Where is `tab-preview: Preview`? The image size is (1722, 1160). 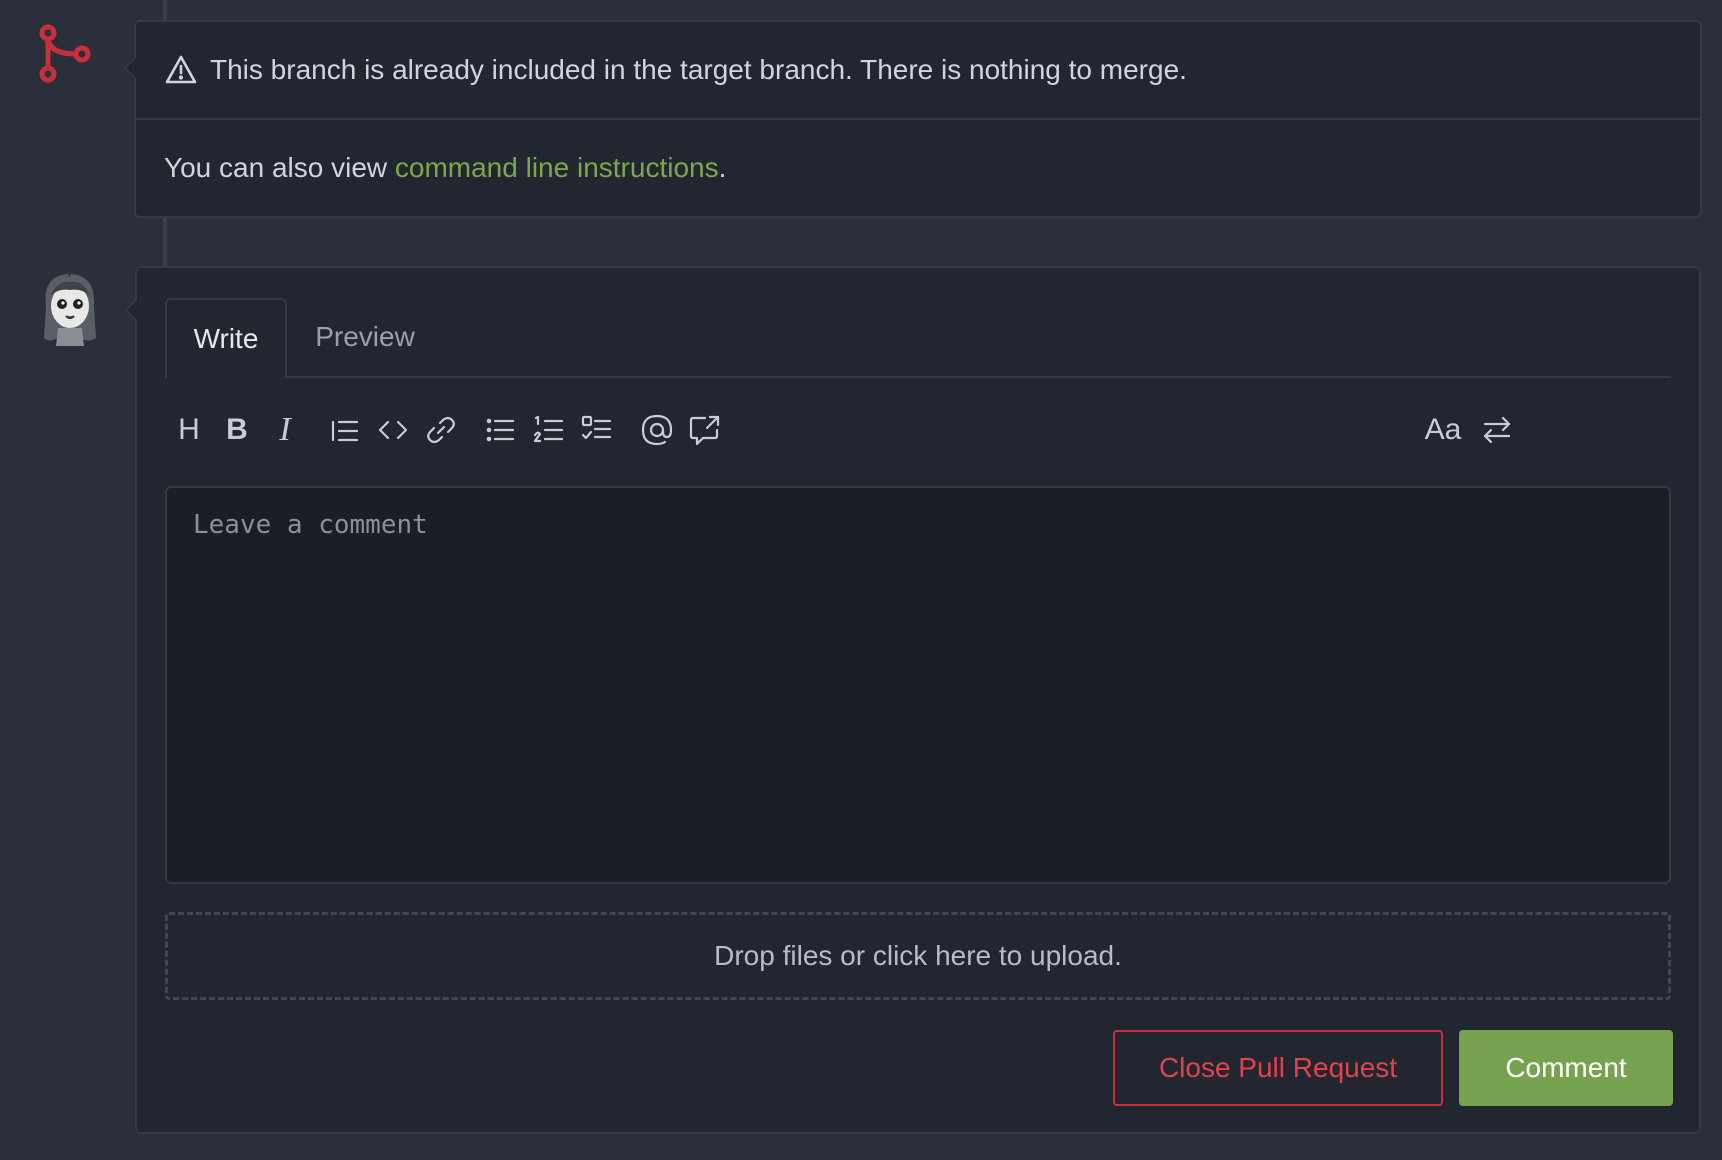 tab-preview: Preview is located at coordinates (365, 337).